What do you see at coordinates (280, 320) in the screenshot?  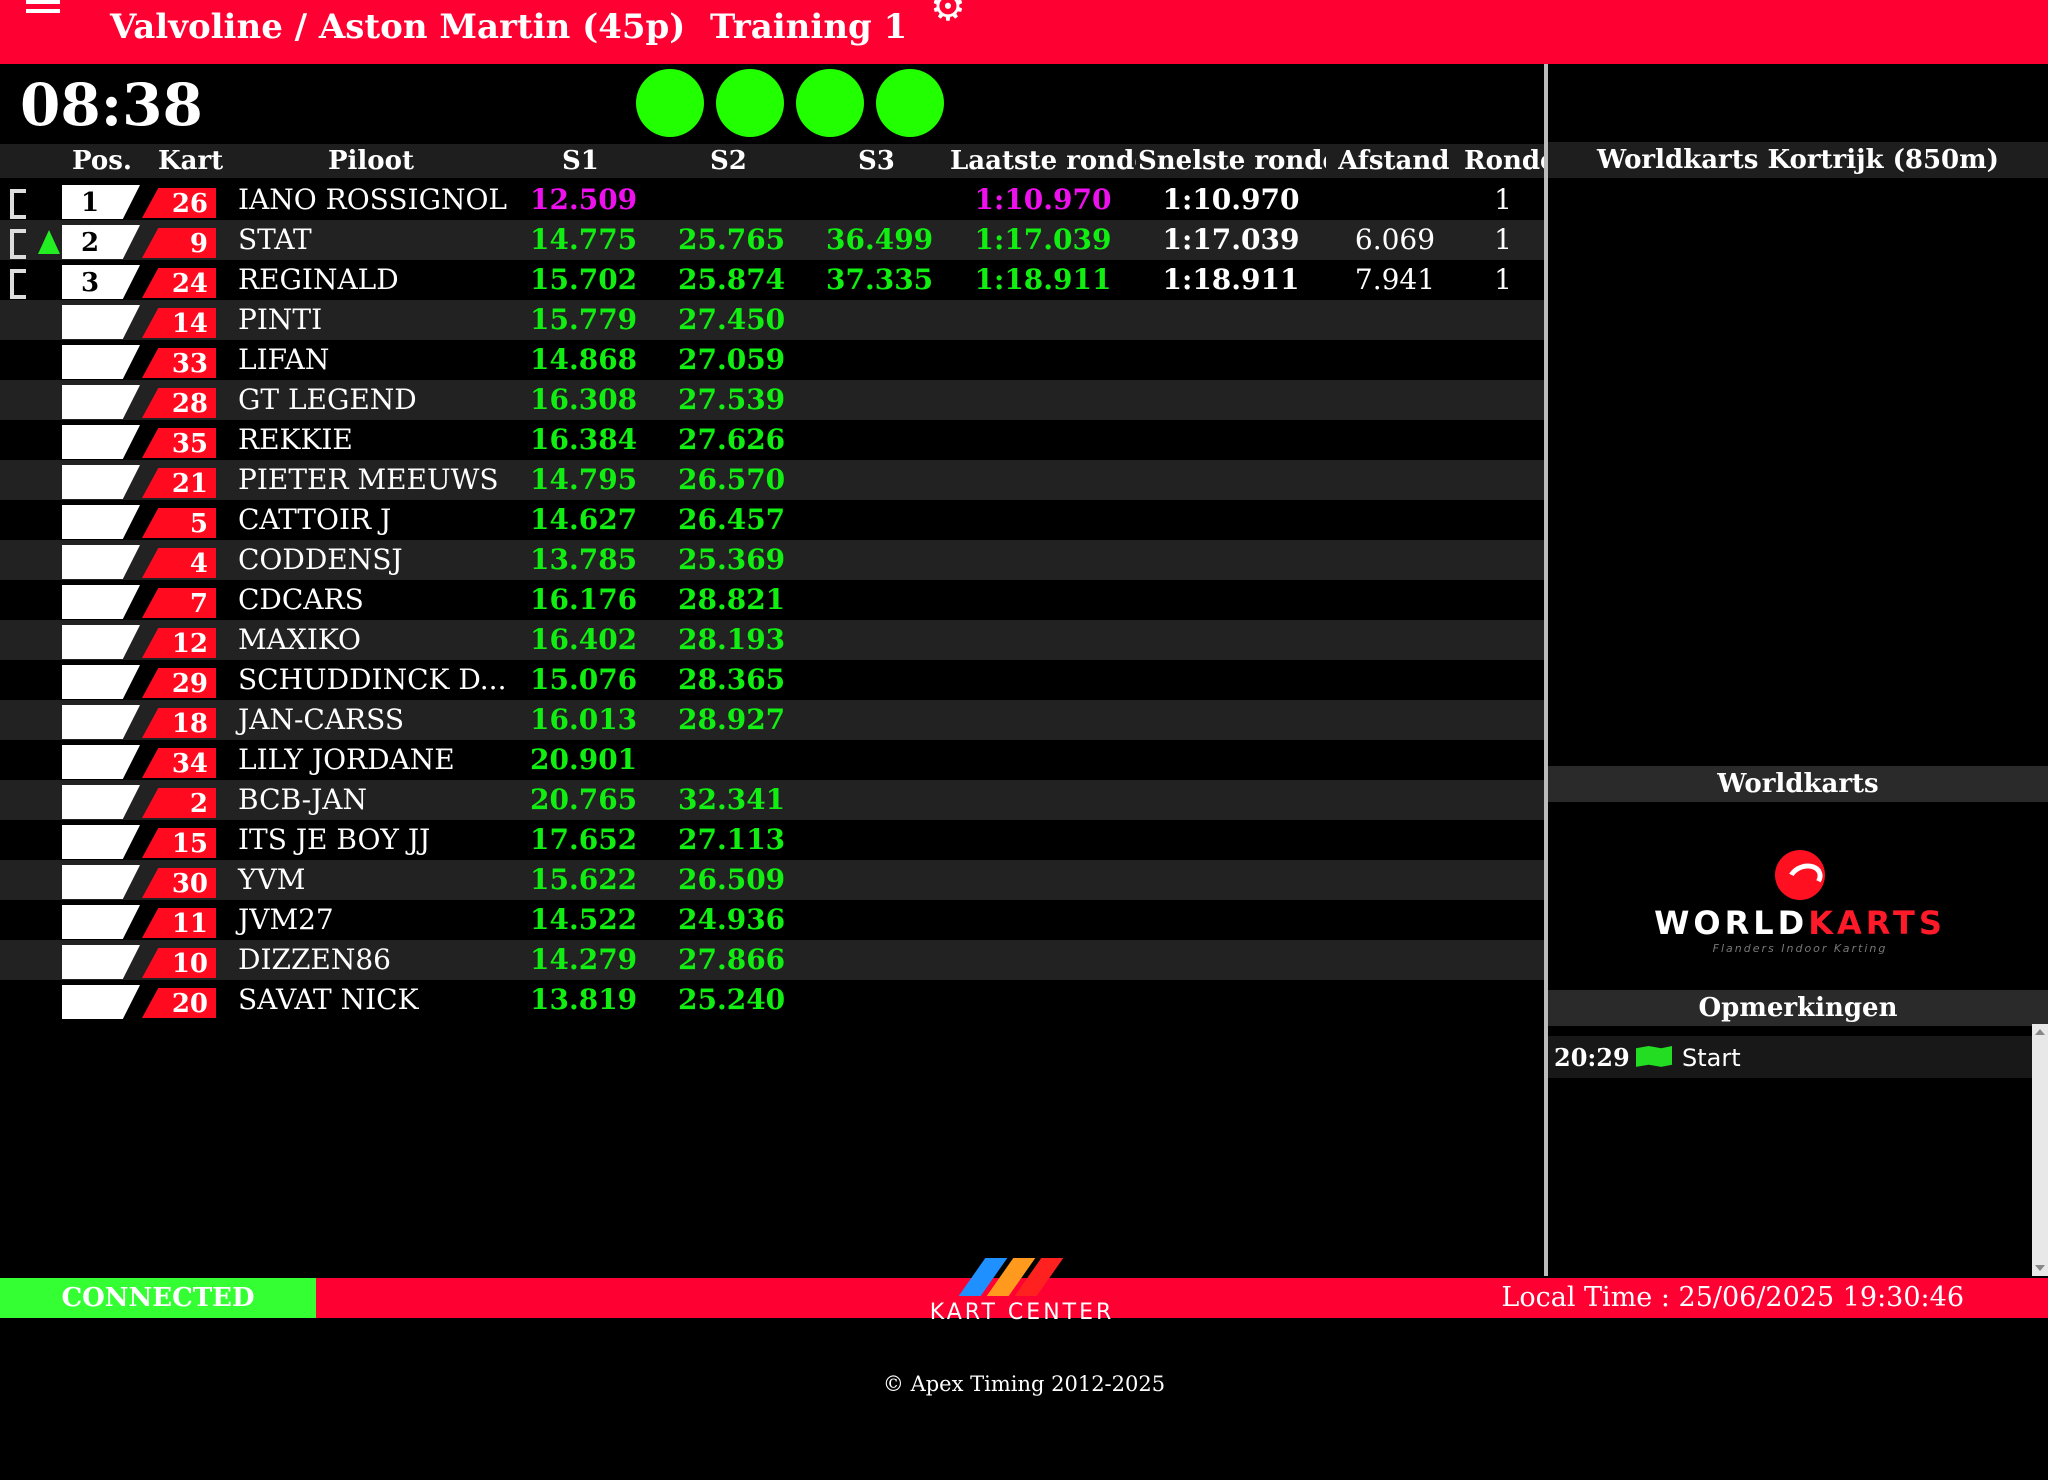 I see `pilot-name: PINTI` at bounding box center [280, 320].